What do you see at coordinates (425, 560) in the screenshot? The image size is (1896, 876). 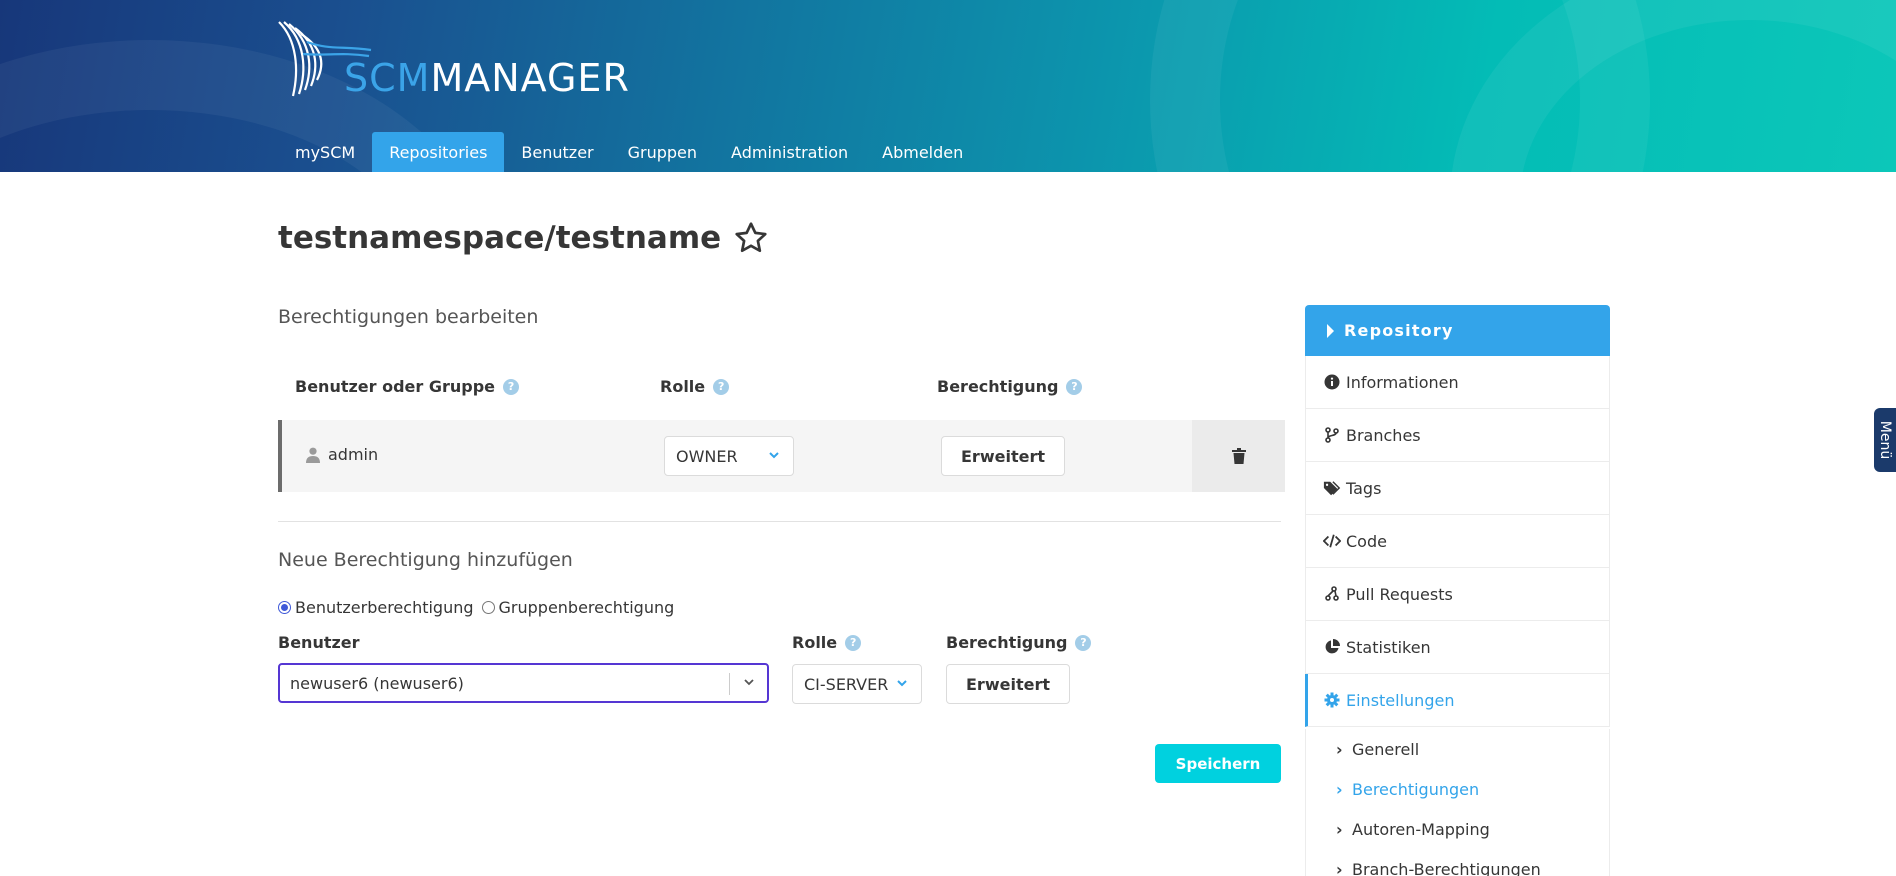 I see `add-permission-title: Neue Berechtigung hinzufügen` at bounding box center [425, 560].